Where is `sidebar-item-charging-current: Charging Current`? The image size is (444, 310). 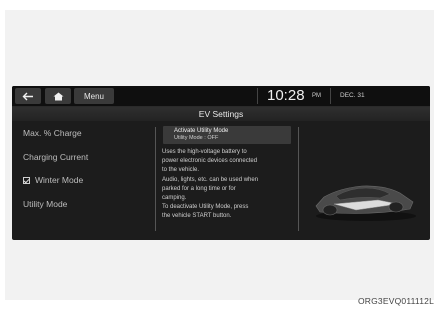 sidebar-item-charging-current: Charging Current is located at coordinates (55, 157).